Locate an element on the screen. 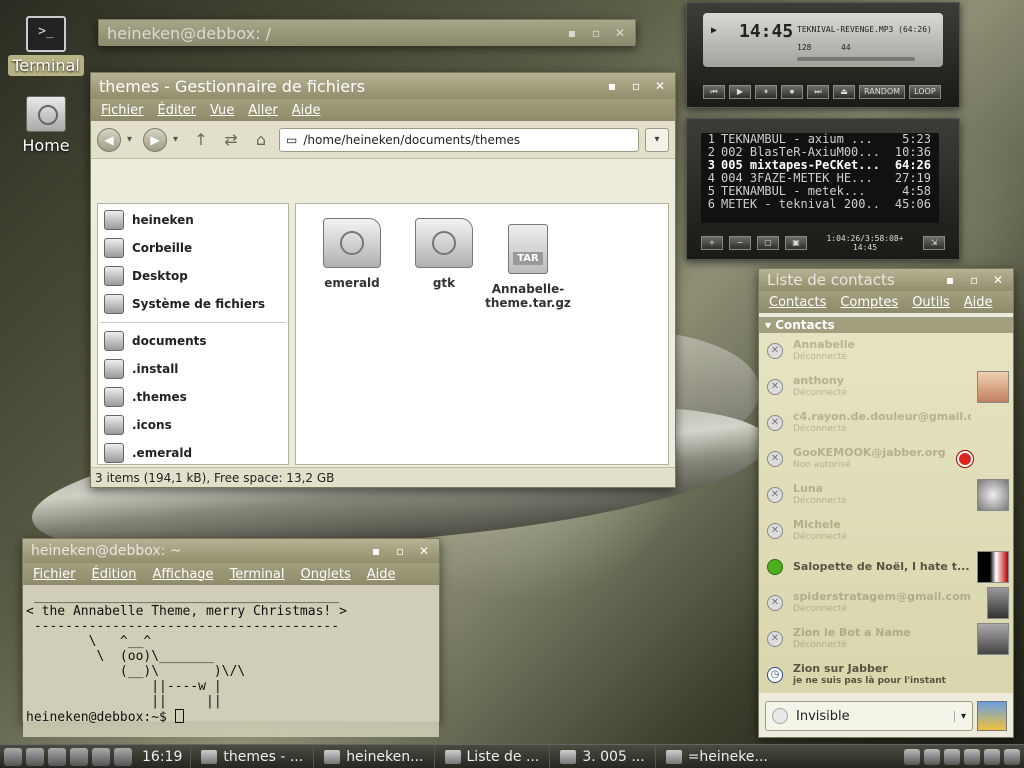 Image resolution: width=1024 pixels, height=768 pixels. menu-contacts: Contacts is located at coordinates (797, 302).